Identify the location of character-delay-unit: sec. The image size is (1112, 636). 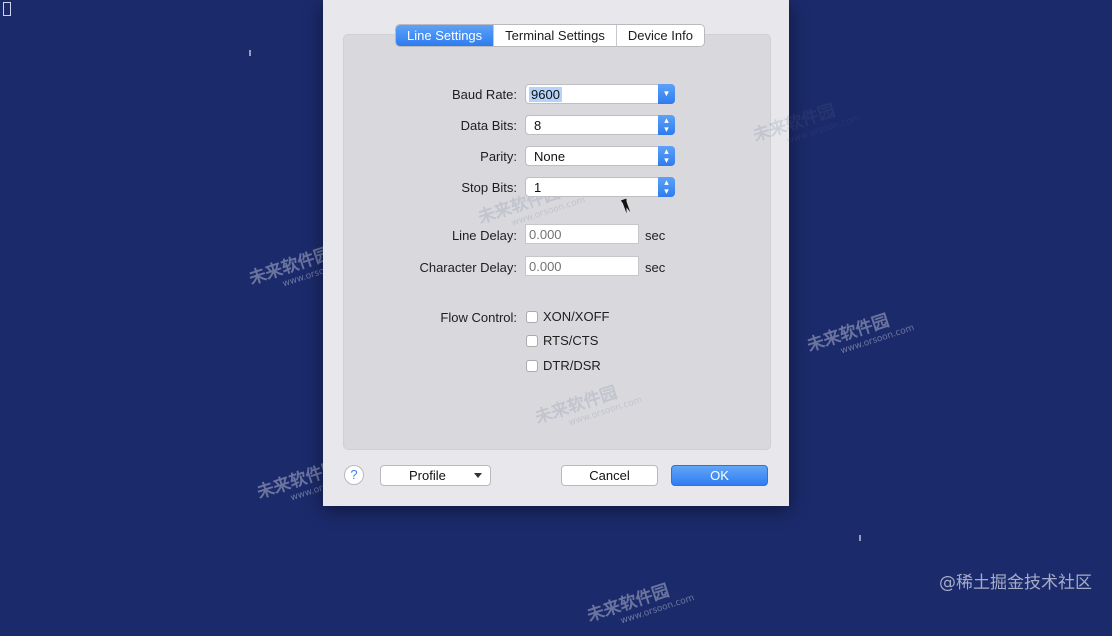
(655, 267).